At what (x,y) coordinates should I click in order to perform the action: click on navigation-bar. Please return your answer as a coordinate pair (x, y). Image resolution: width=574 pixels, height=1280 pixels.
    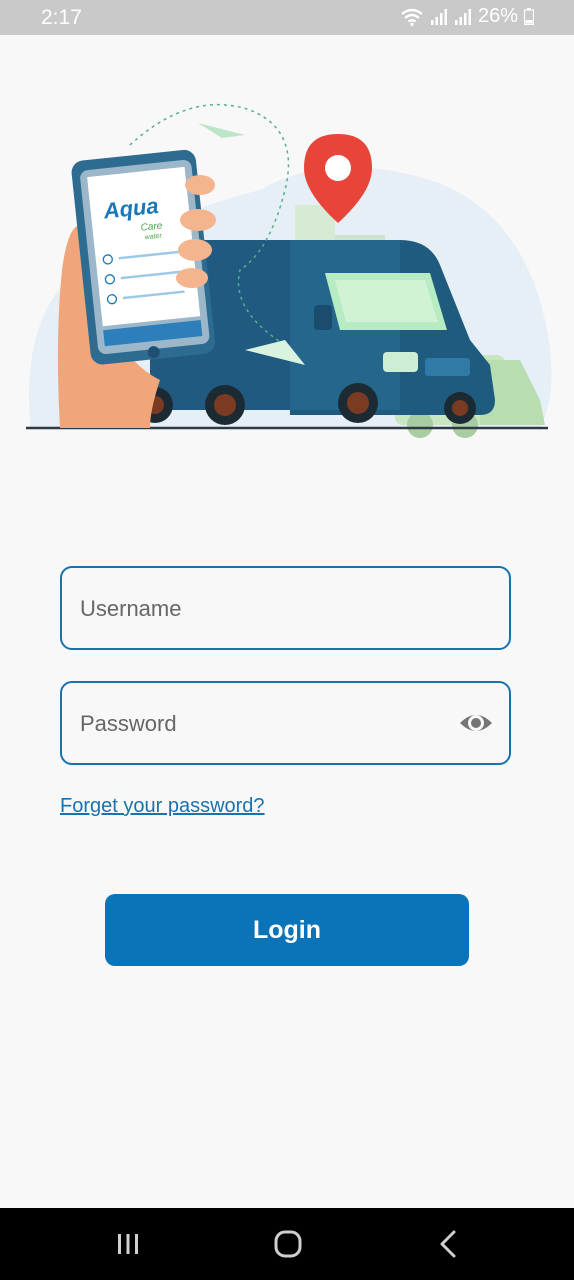
    Looking at the image, I should click on (287, 1244).